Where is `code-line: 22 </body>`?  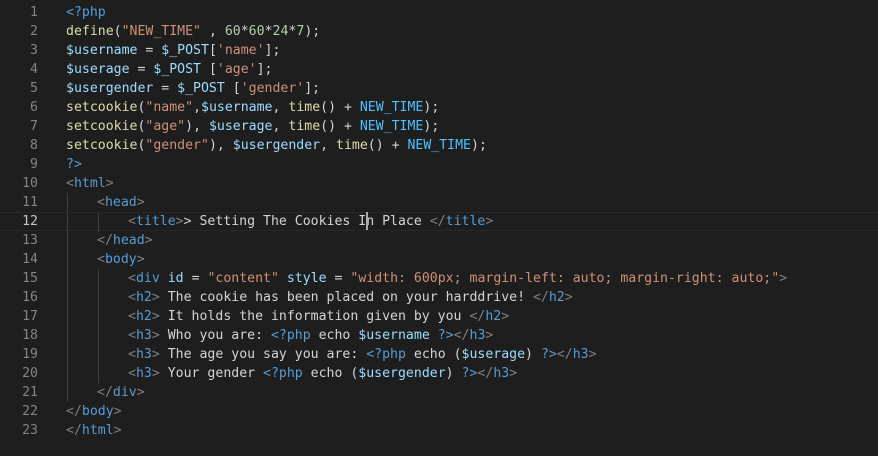 code-line: 22 </body> is located at coordinates (439, 411).